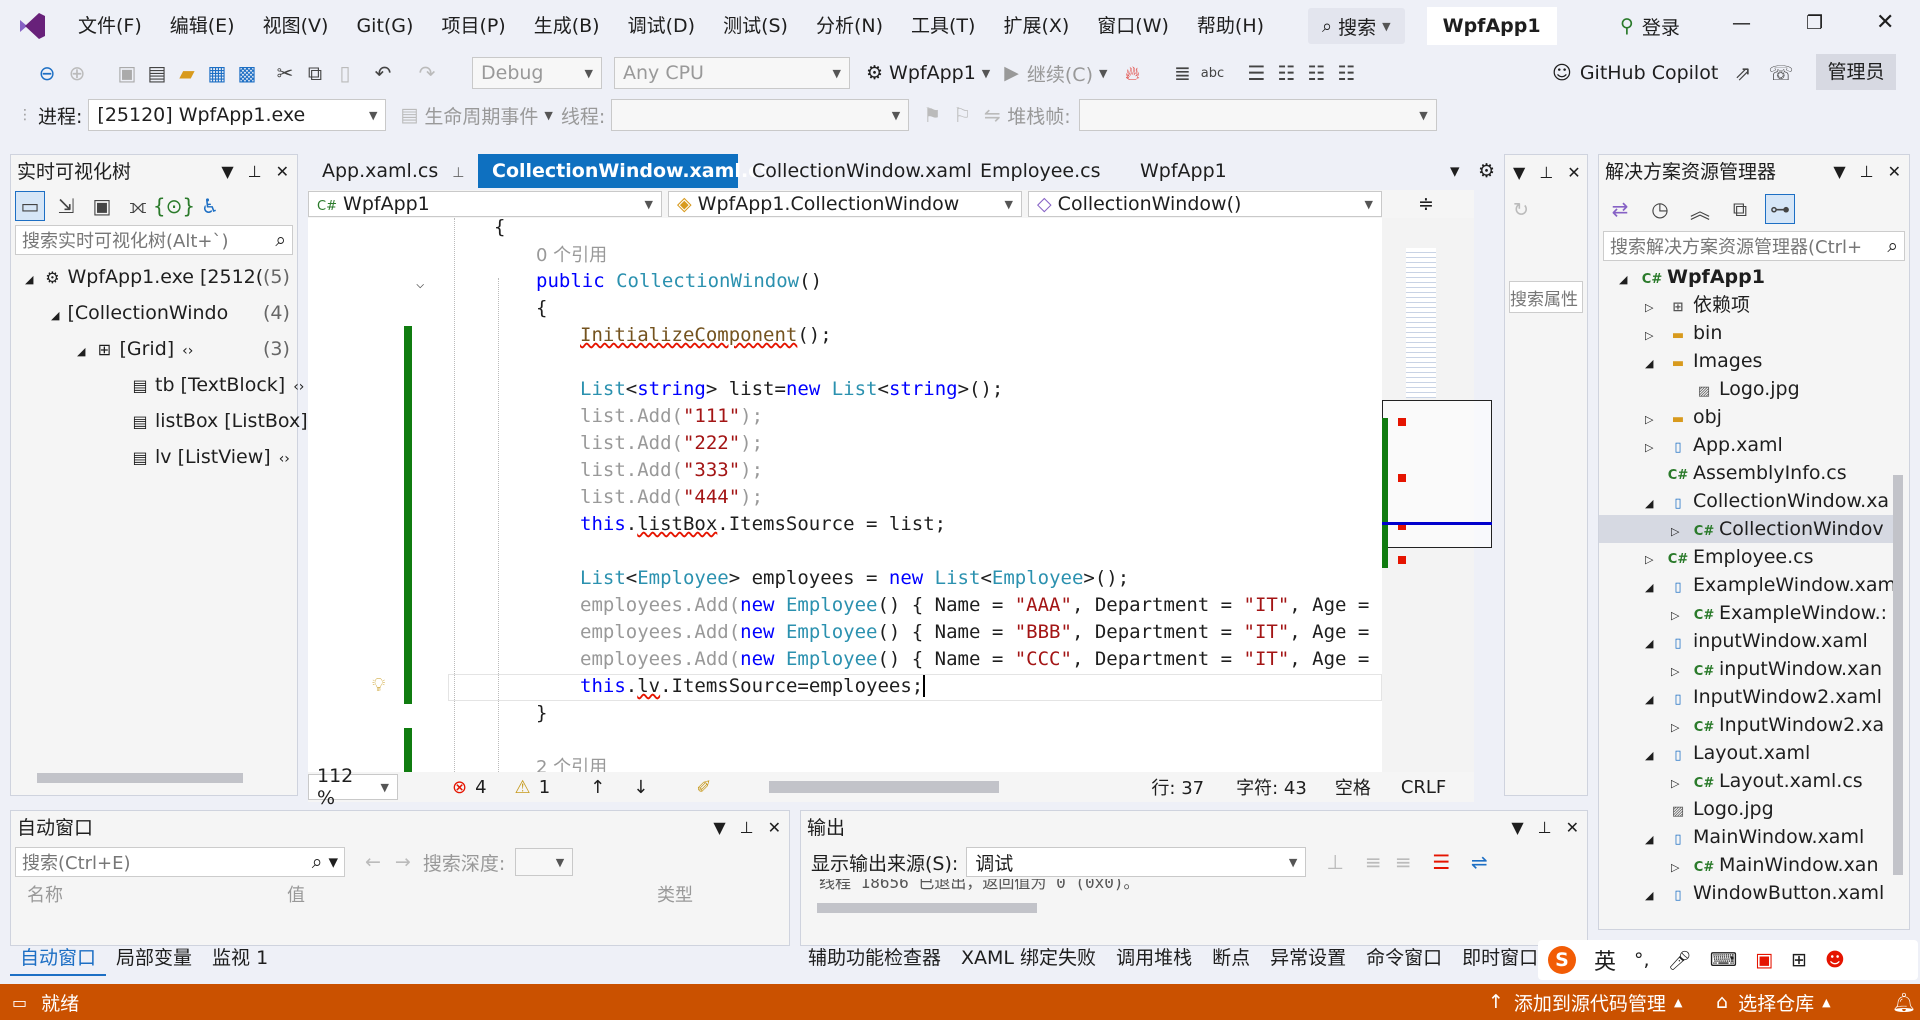 The height and width of the screenshot is (1020, 1920). Describe the element at coordinates (567, 26) in the screenshot. I see `menu-item: 生成(B)` at that location.